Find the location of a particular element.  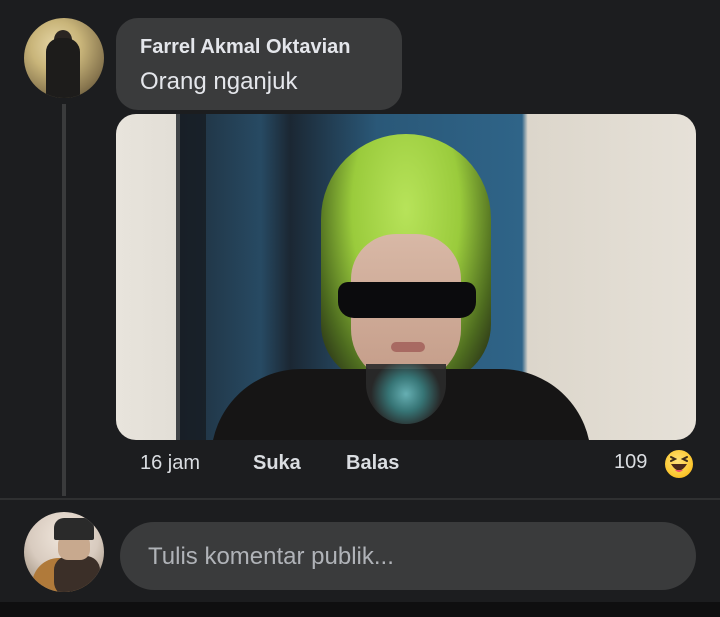

comment-author-name: Farrel Akmal Oktavian is located at coordinates (245, 47).